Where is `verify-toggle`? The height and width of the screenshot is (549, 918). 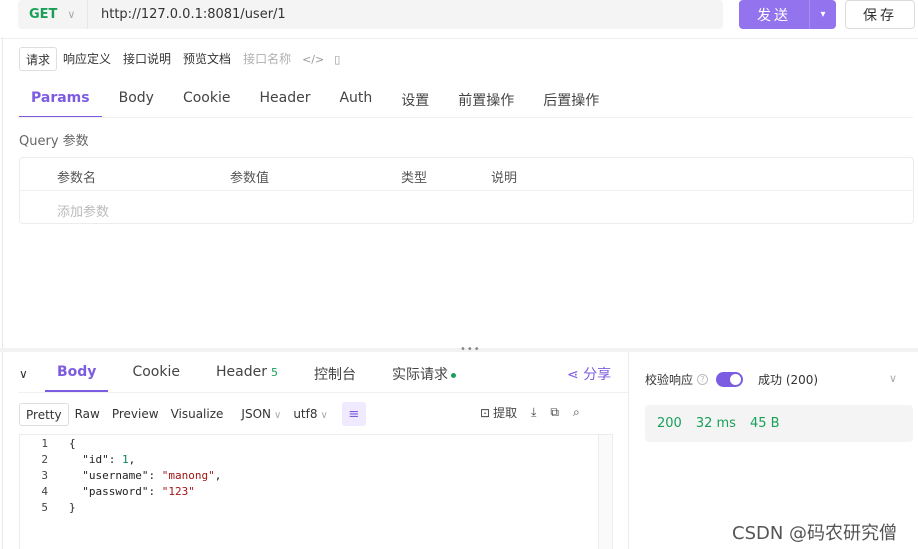
verify-toggle is located at coordinates (730, 379).